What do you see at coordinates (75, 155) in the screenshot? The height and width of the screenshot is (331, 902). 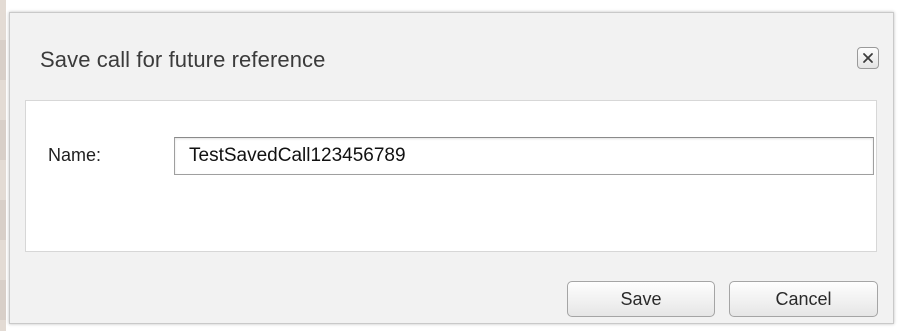 I see `name-label: Name:` at bounding box center [75, 155].